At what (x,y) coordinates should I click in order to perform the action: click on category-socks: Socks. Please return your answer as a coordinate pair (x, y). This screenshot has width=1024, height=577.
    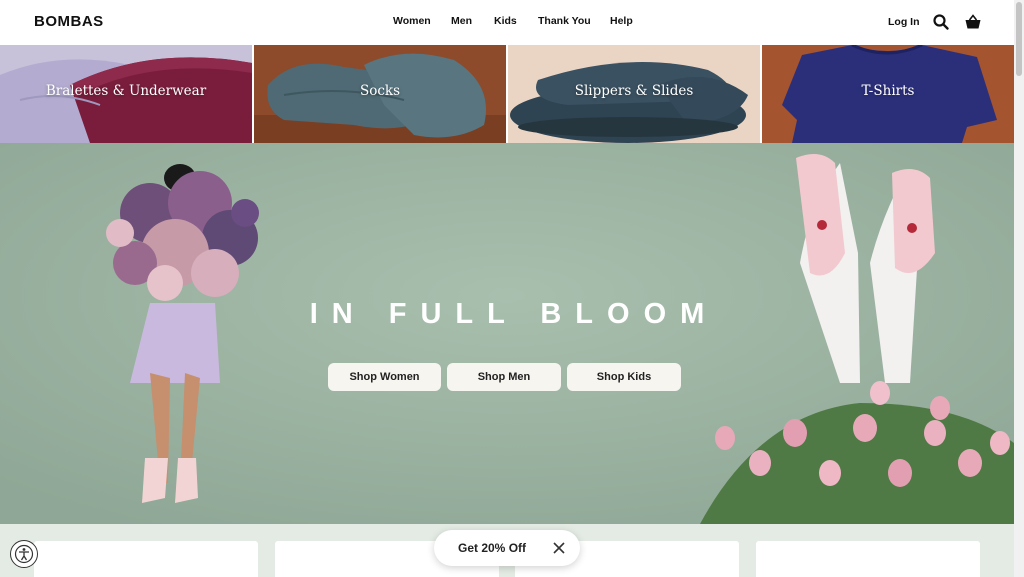
    Looking at the image, I should click on (381, 94).